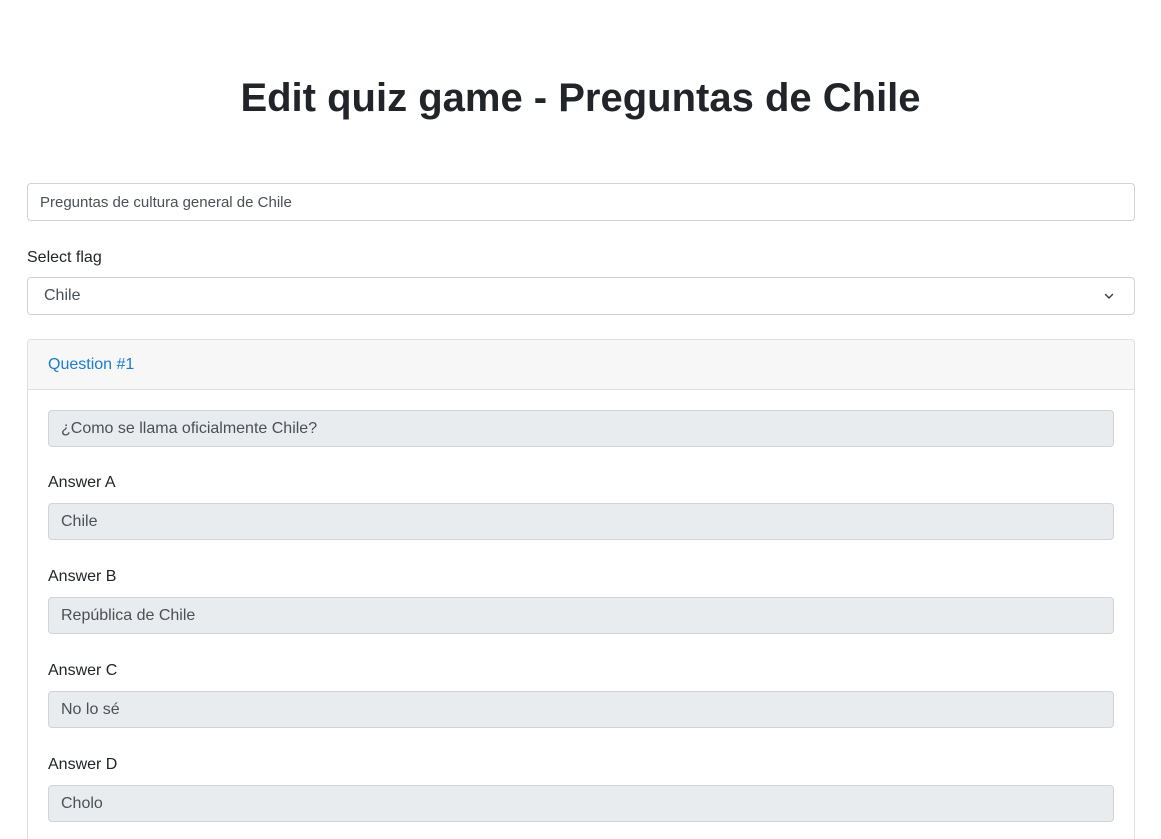 This screenshot has height=839, width=1161. Describe the element at coordinates (581, 803) in the screenshot. I see `answer-d-field` at that location.